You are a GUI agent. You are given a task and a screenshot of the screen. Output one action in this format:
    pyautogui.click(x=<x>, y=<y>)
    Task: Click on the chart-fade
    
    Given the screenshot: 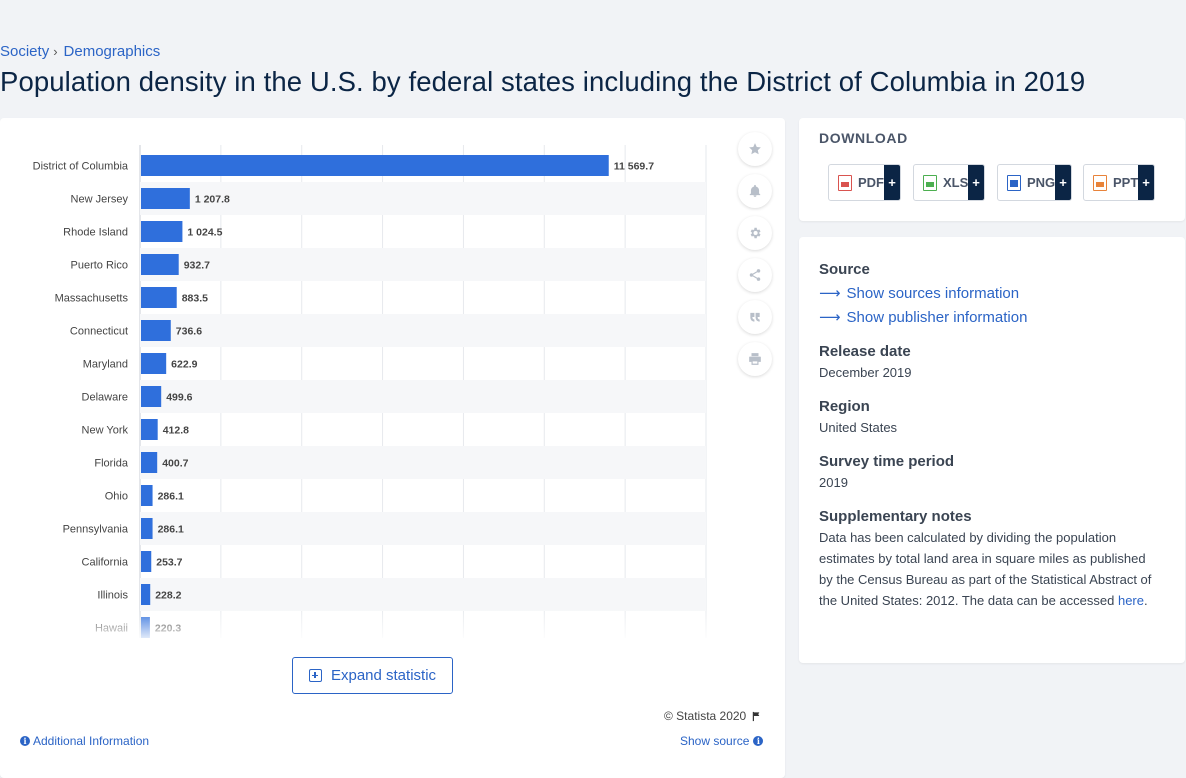 What is the action you would take?
    pyautogui.click(x=365, y=623)
    